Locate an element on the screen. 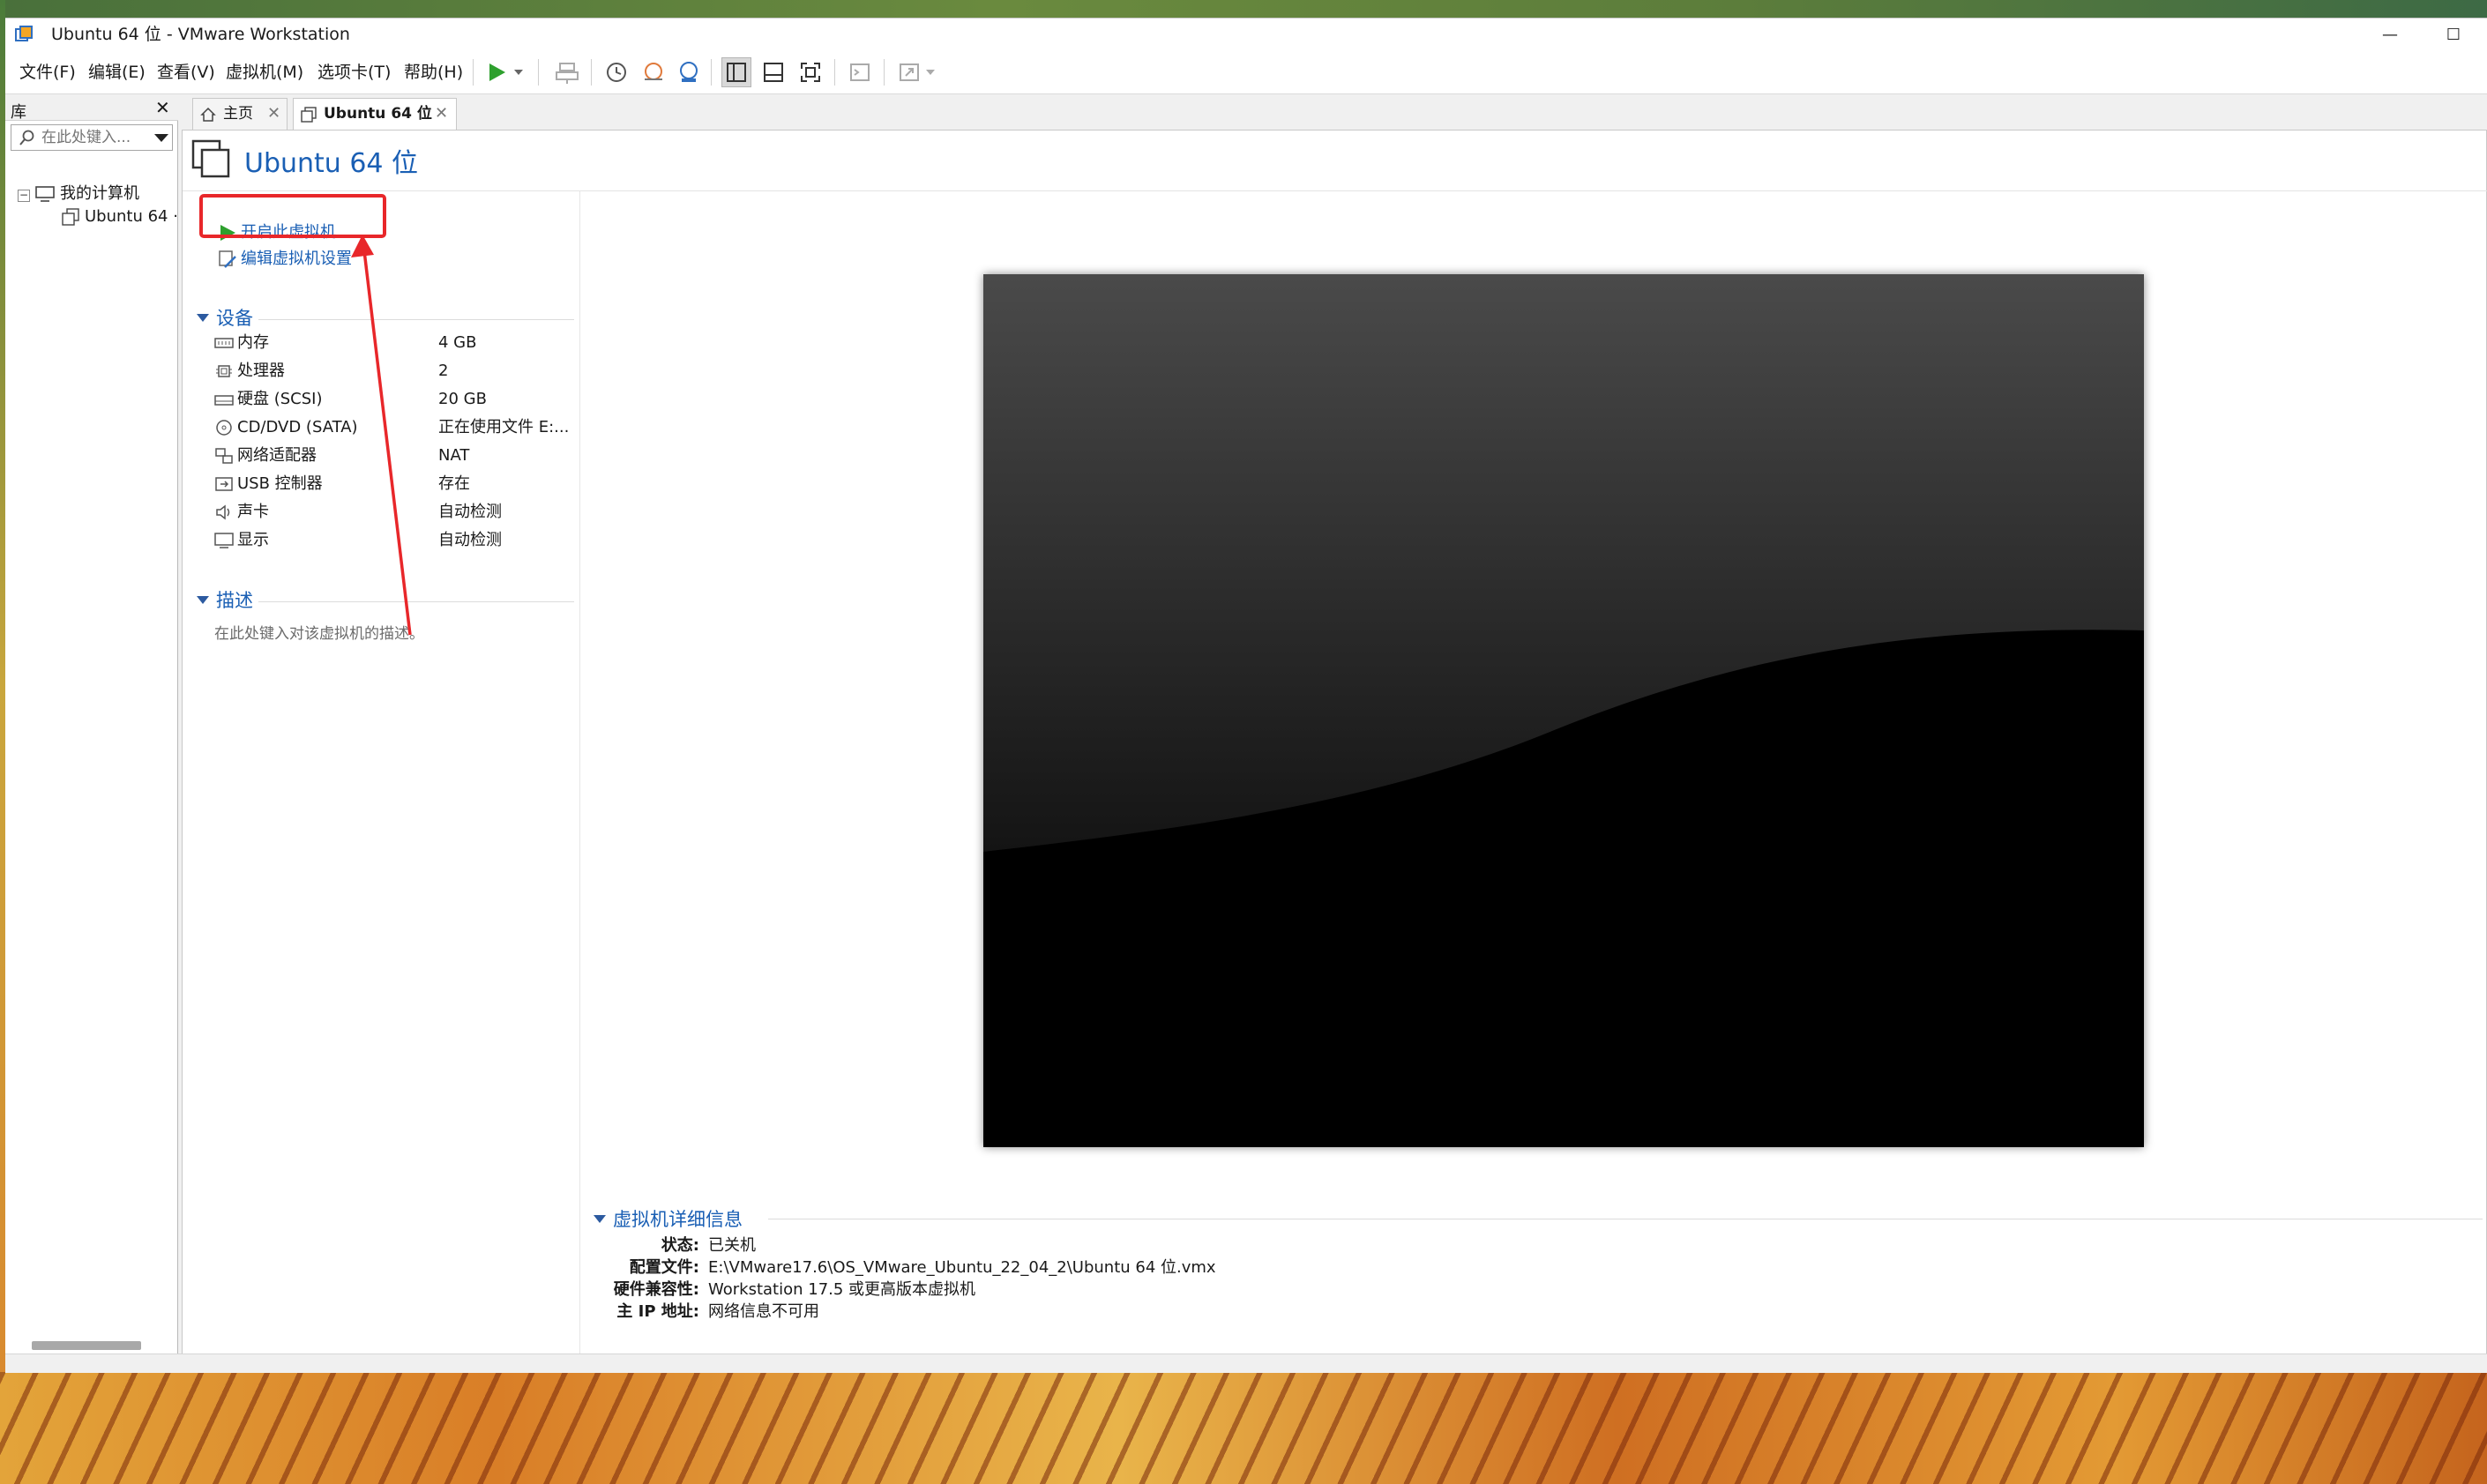 The width and height of the screenshot is (2487, 1484). menu-file: 文件(F) is located at coordinates (47, 73).